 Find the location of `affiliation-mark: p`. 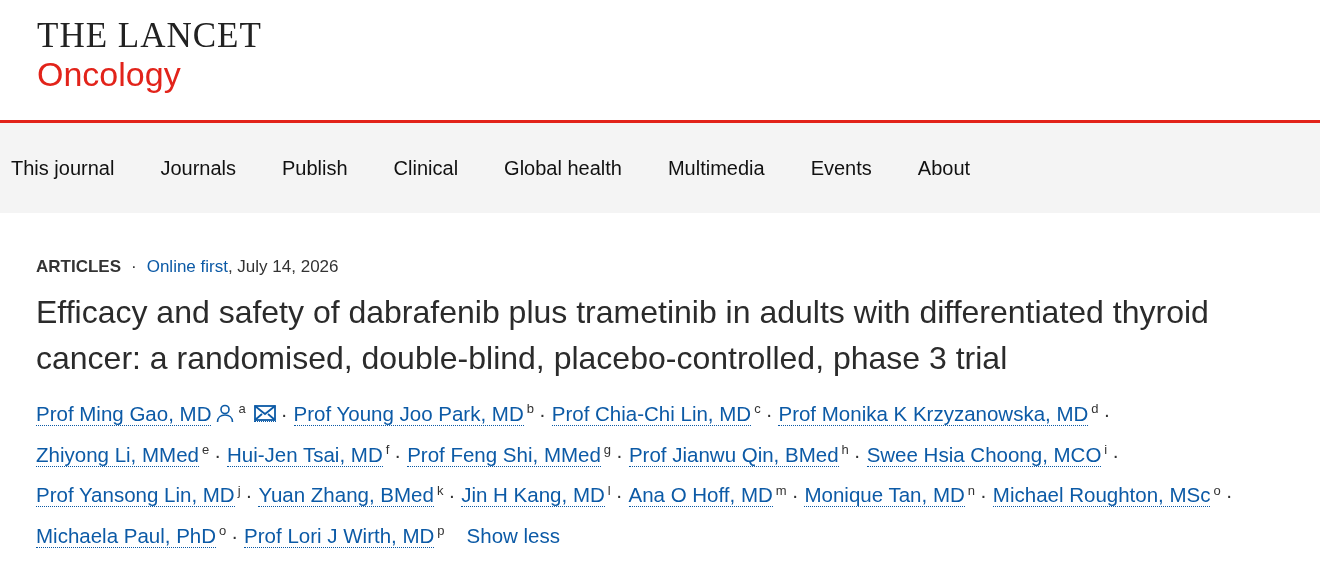

affiliation-mark: p is located at coordinates (441, 531).